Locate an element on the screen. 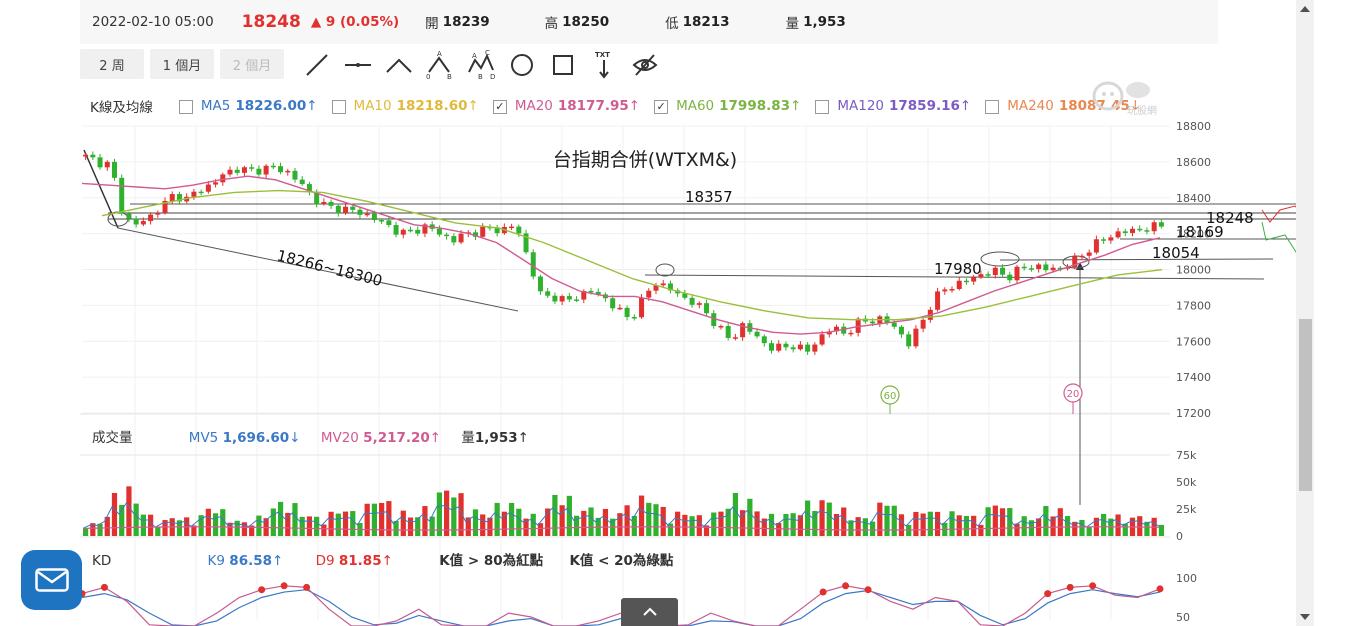 The image size is (1366, 626). scroll-up-arrow-icon is located at coordinates (1305, 9).